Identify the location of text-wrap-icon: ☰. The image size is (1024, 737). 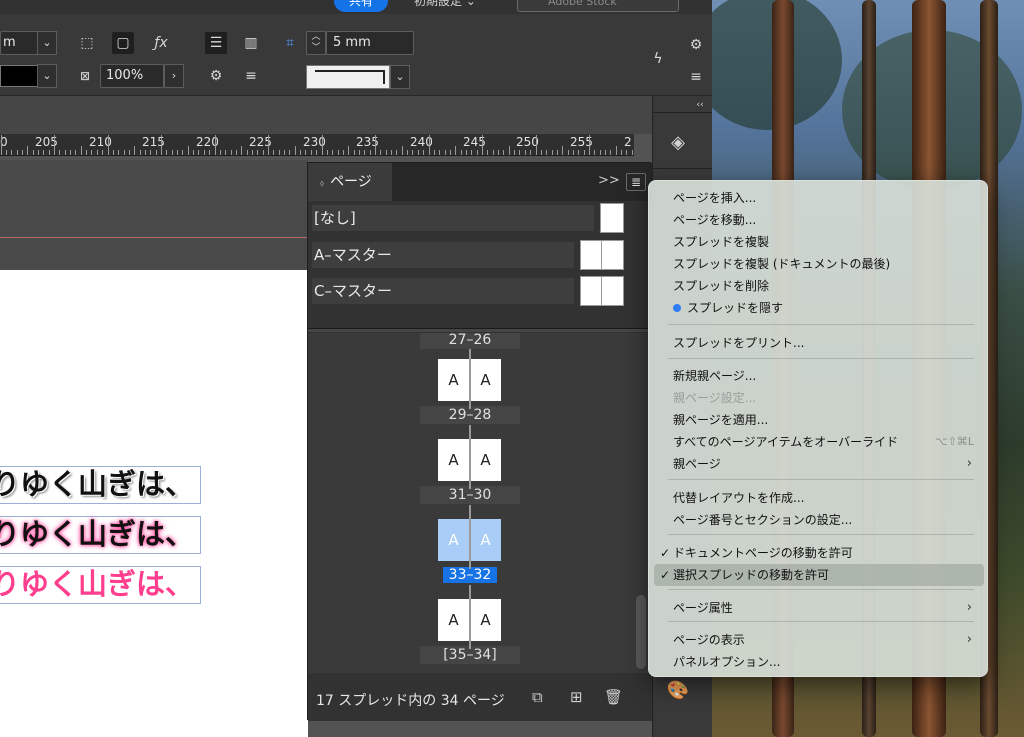
(216, 43).